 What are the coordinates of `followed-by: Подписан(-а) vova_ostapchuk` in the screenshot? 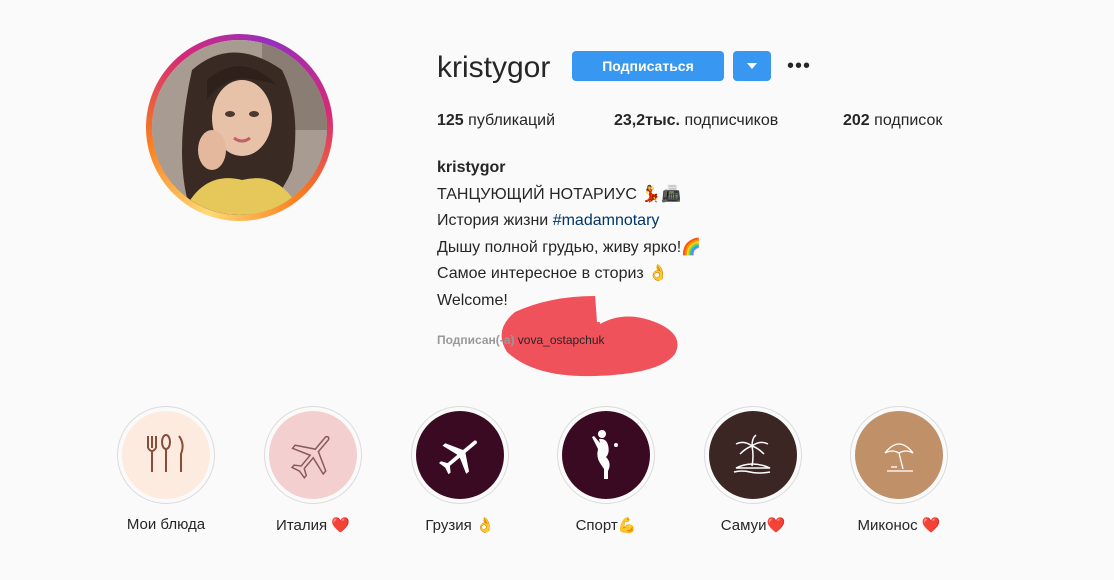 It's located at (521, 340).